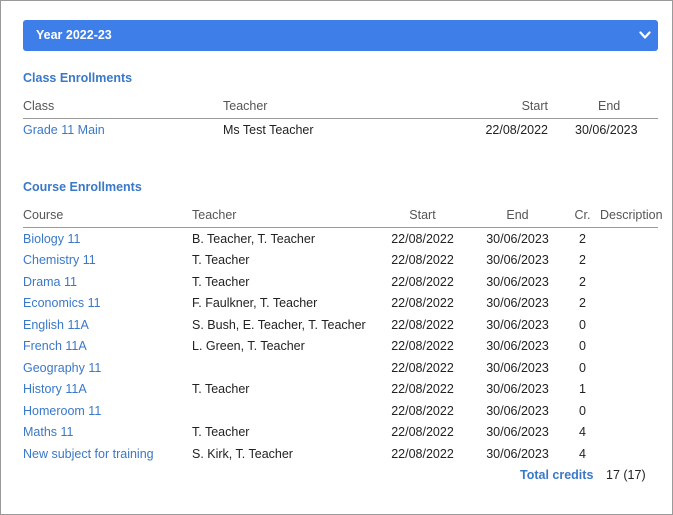 This screenshot has width=673, height=515. Describe the element at coordinates (107, 368) in the screenshot. I see `course-link: Geography 11` at that location.